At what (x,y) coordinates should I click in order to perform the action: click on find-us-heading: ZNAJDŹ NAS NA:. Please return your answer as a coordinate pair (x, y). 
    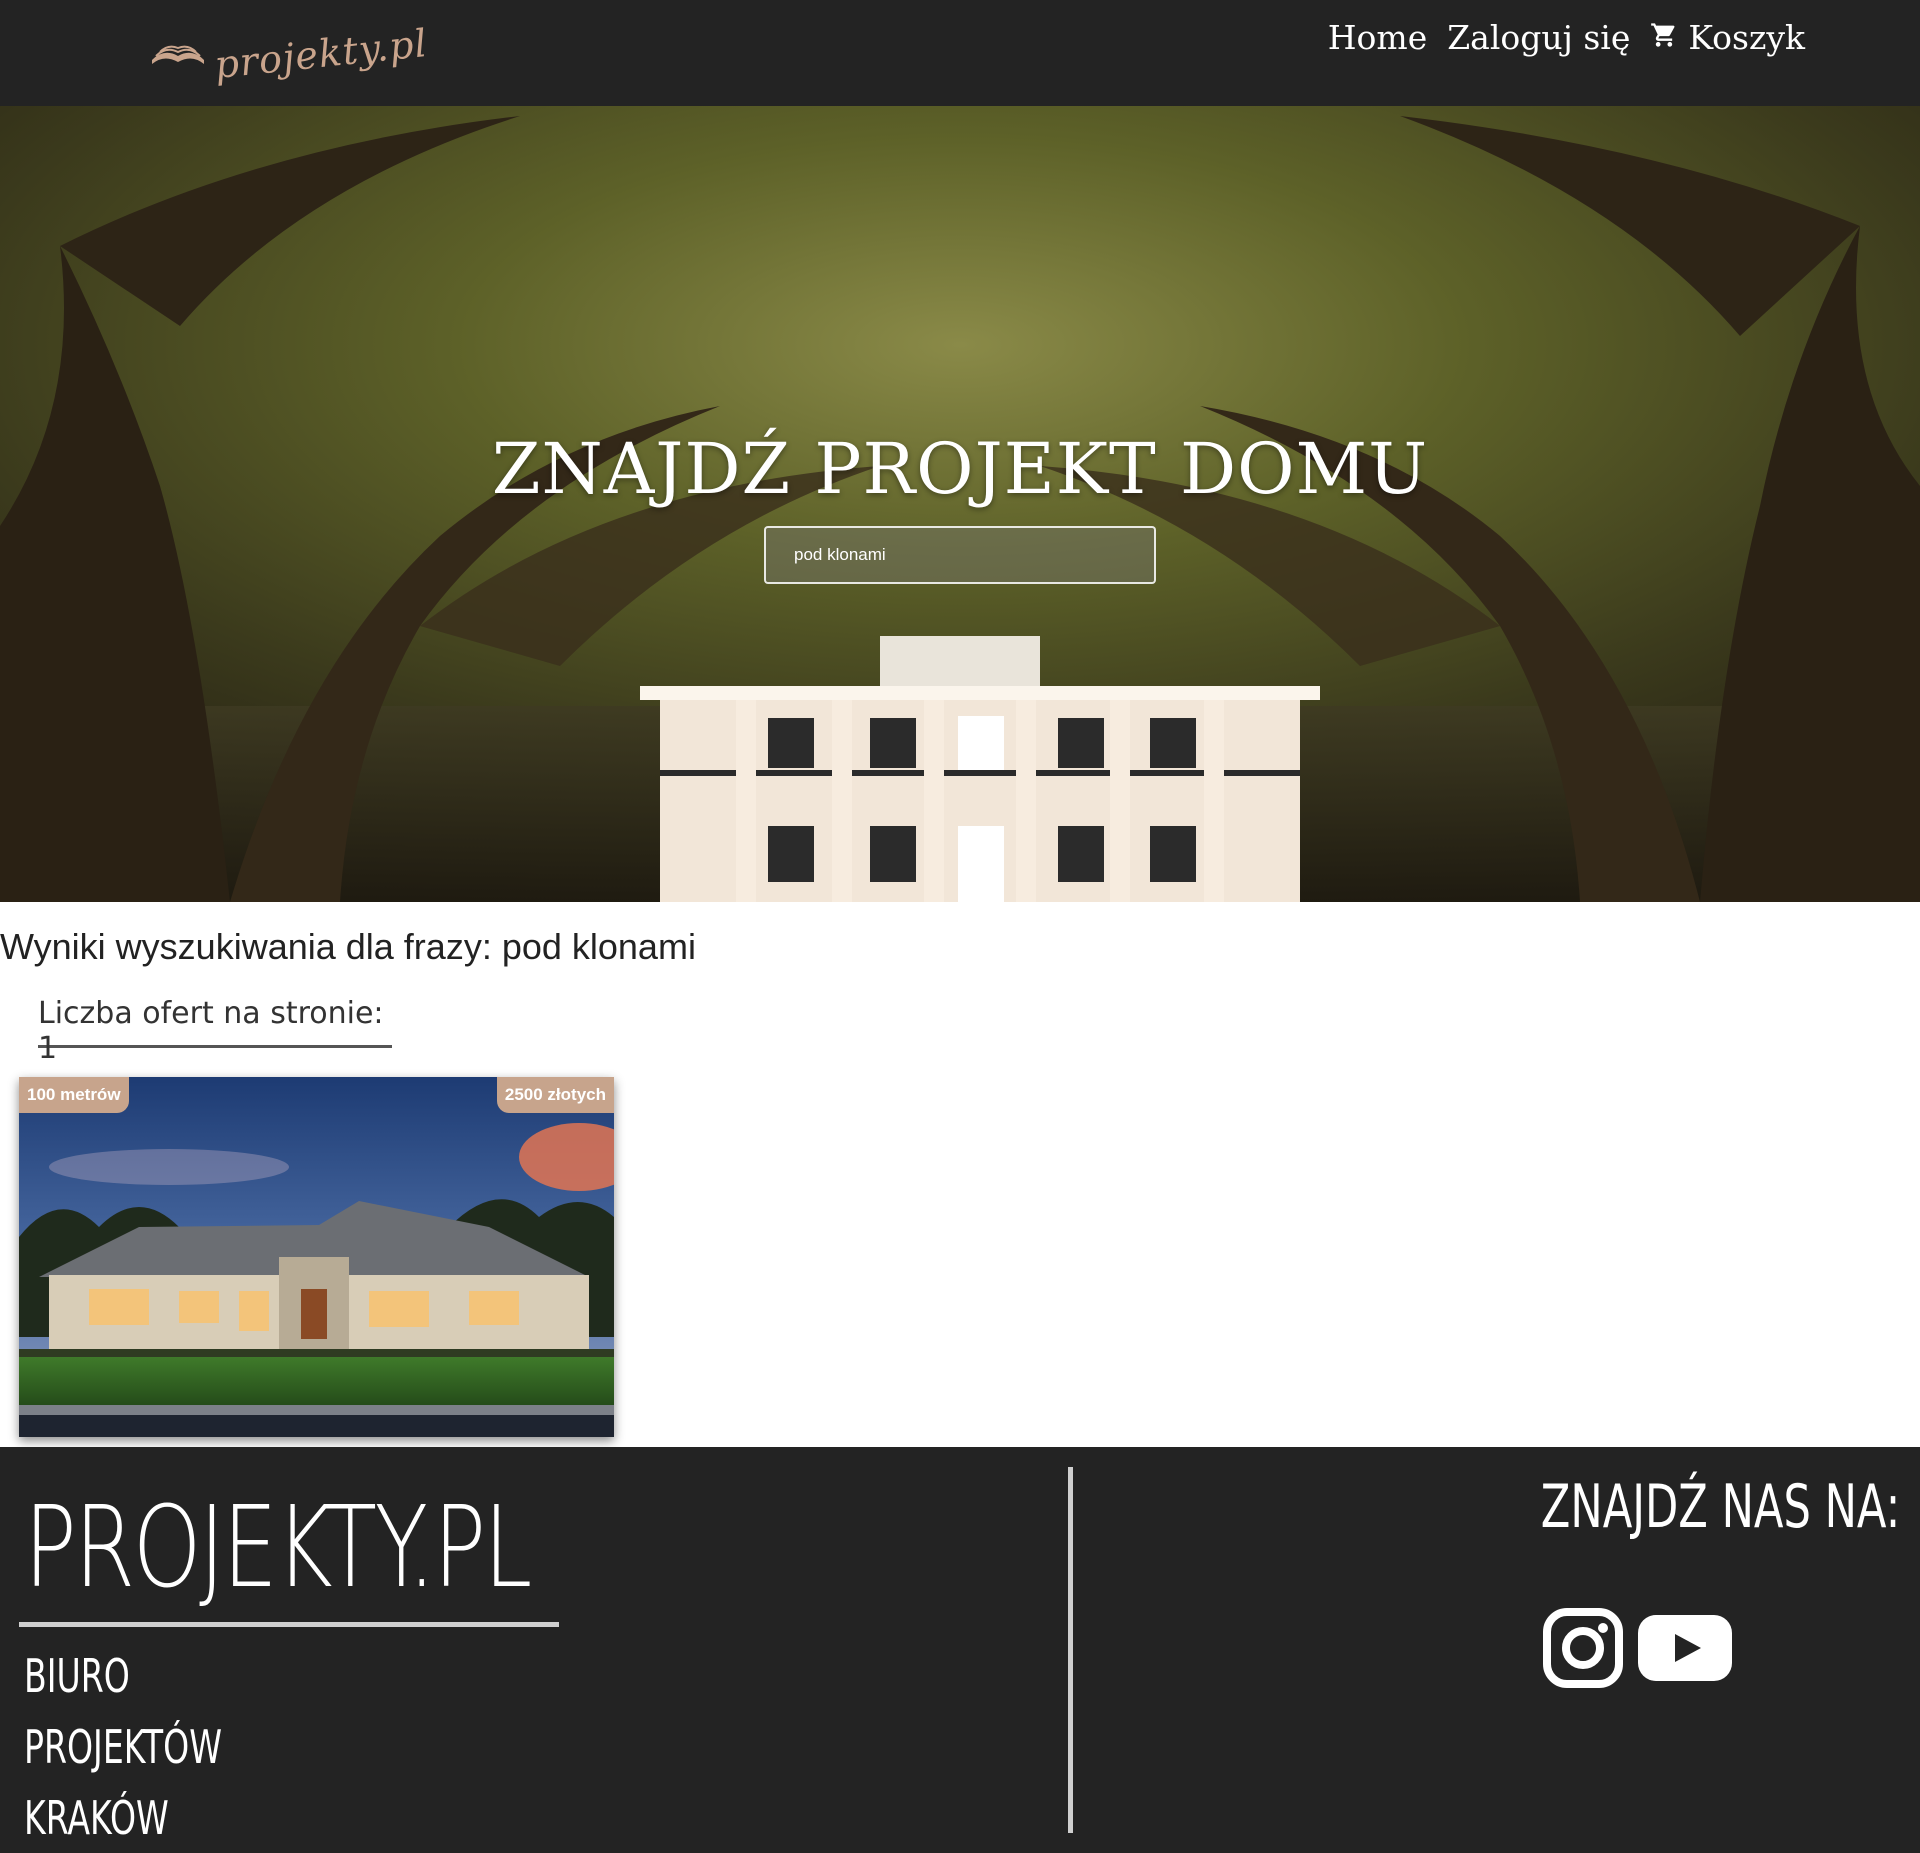
    Looking at the image, I should click on (1720, 1507).